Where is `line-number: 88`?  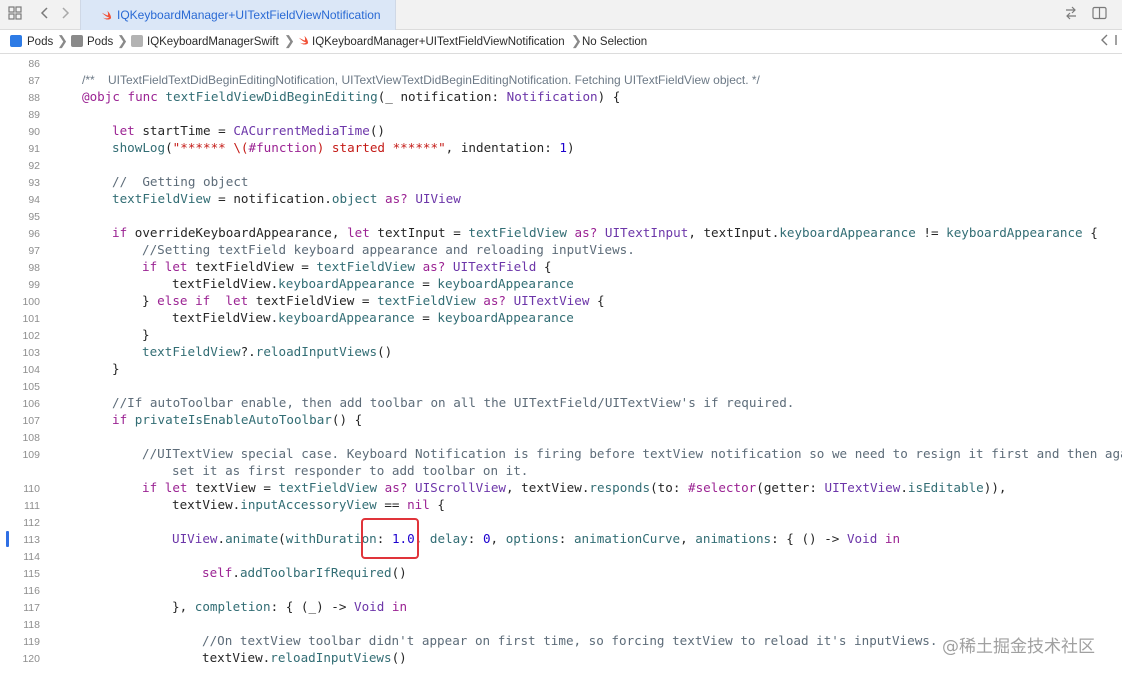
line-number: 88 is located at coordinates (34, 98).